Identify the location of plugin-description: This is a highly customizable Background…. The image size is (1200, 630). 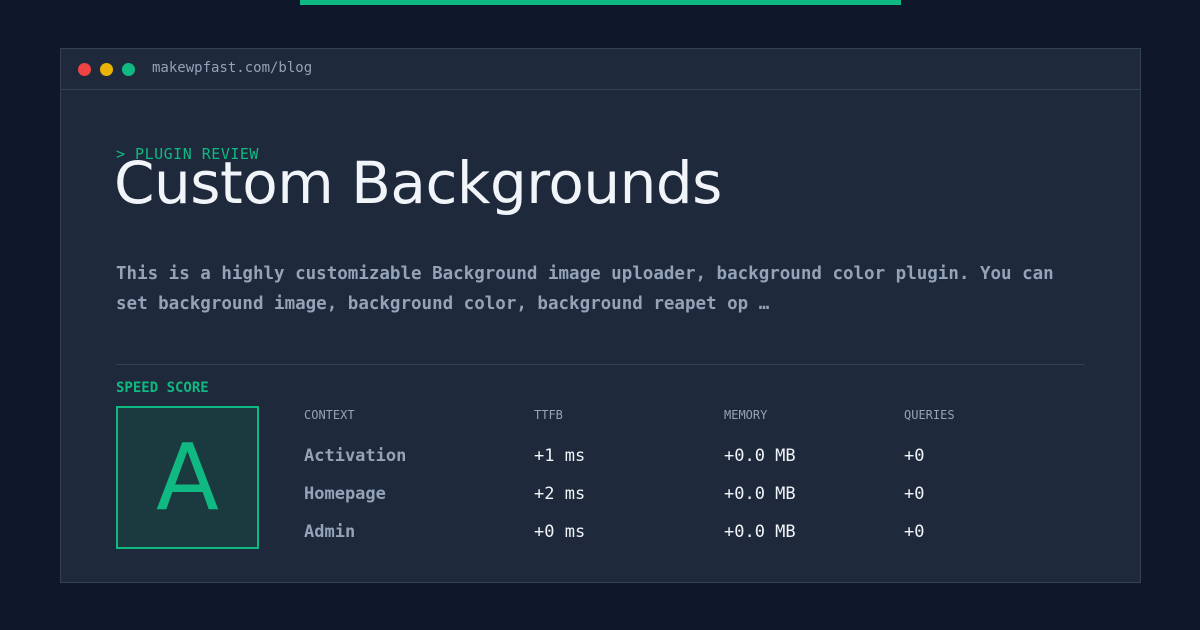
(585, 289).